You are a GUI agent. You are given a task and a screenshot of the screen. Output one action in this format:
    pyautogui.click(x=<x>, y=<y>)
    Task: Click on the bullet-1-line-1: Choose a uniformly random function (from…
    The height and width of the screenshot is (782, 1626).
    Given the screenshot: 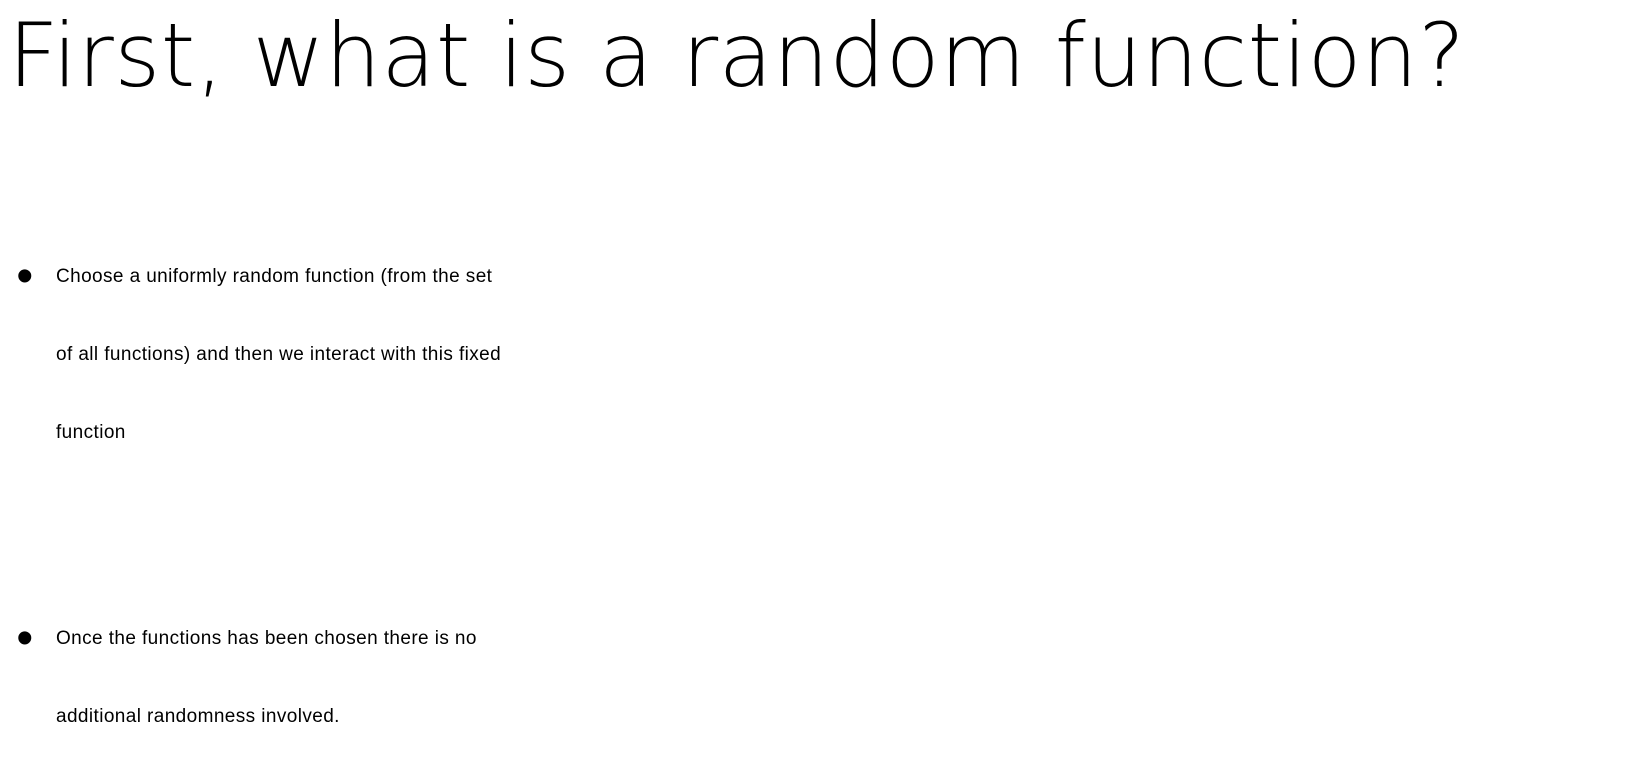 What is the action you would take?
    pyautogui.click(x=274, y=276)
    